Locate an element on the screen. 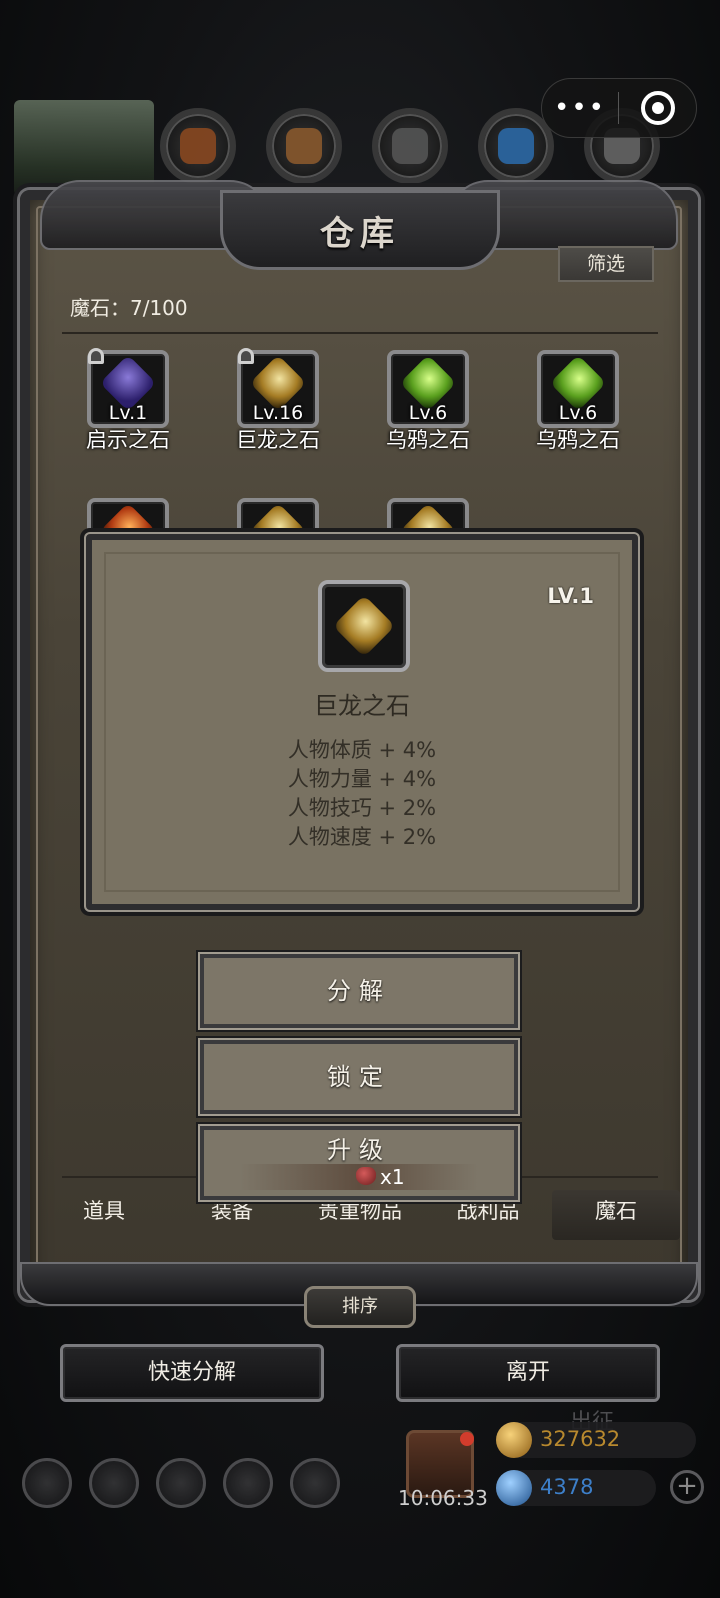  leave-button: 离开 is located at coordinates (528, 1373).